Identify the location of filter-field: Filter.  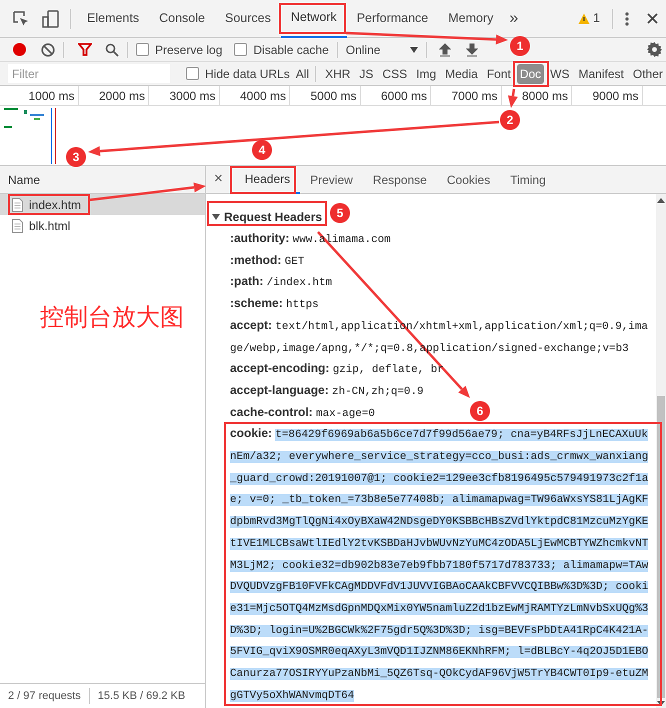
(89, 73).